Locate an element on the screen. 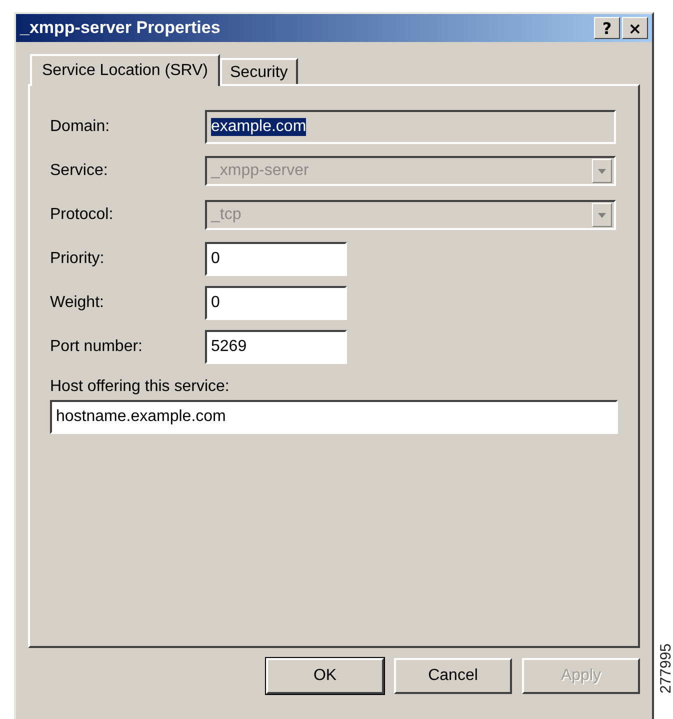 The height and width of the screenshot is (719, 673). tab: Security is located at coordinates (259, 71).